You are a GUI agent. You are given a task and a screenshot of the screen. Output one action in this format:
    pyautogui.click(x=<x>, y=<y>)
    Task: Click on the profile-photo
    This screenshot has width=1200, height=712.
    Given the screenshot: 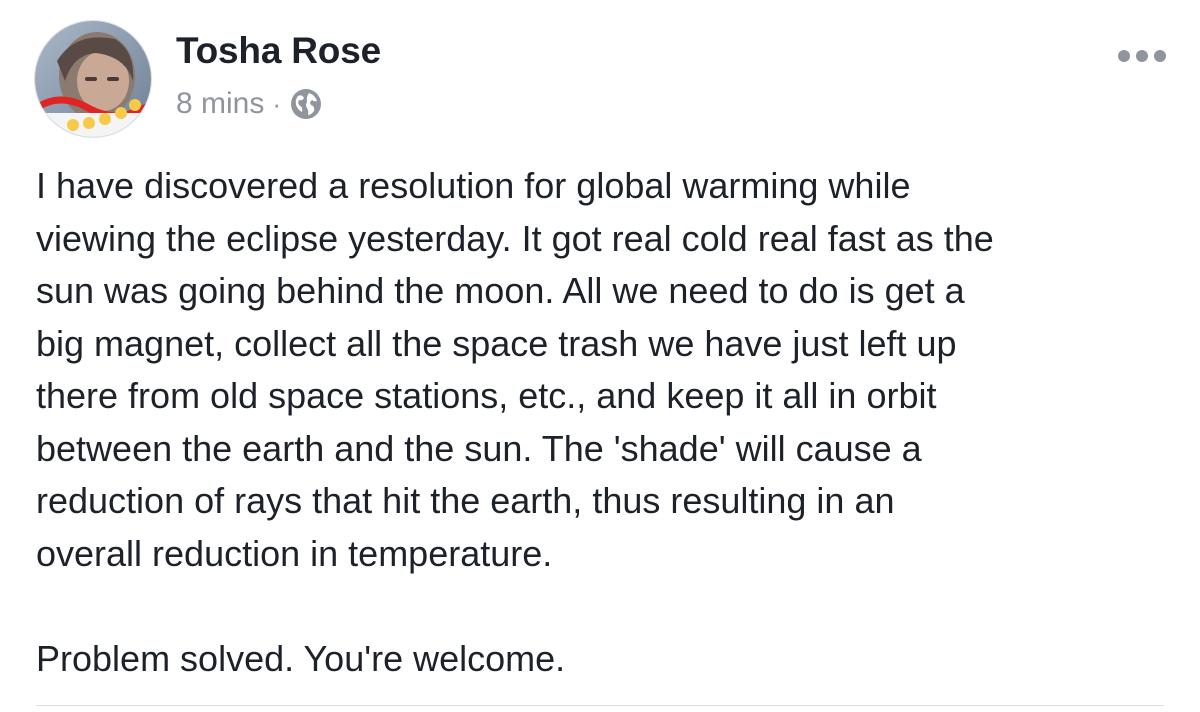 What is the action you would take?
    pyautogui.click(x=93, y=79)
    